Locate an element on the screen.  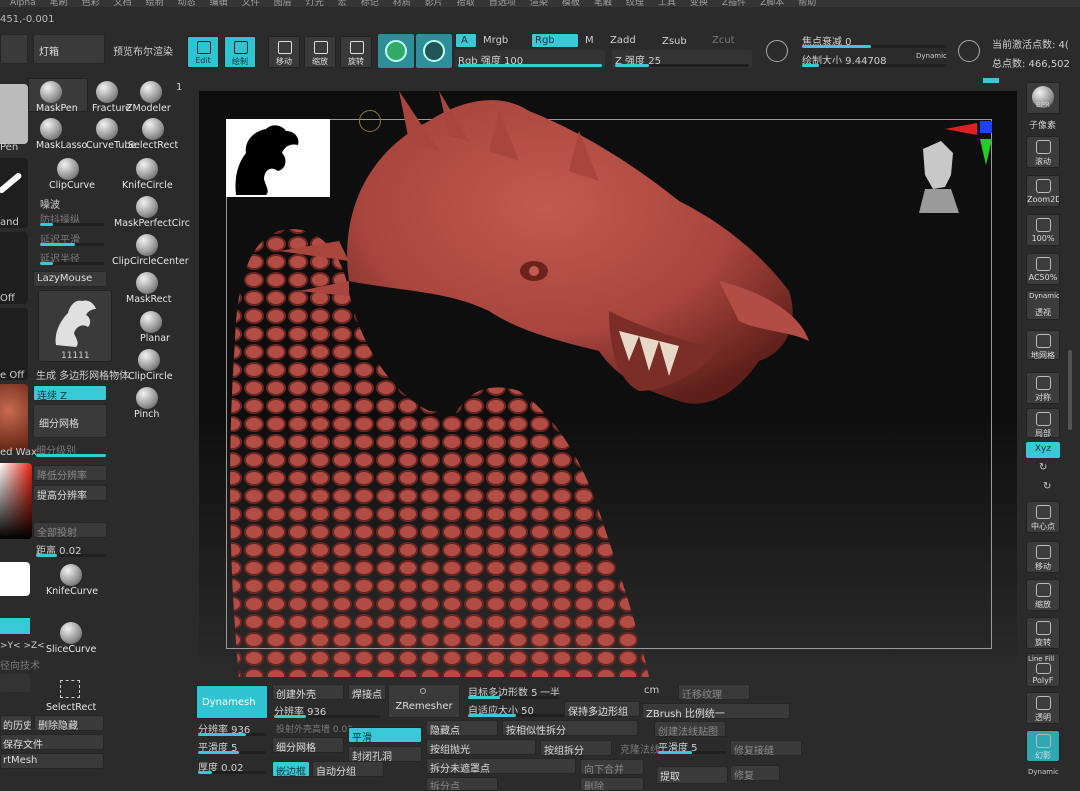
fix-button: 修复 is located at coordinates (755, 773).